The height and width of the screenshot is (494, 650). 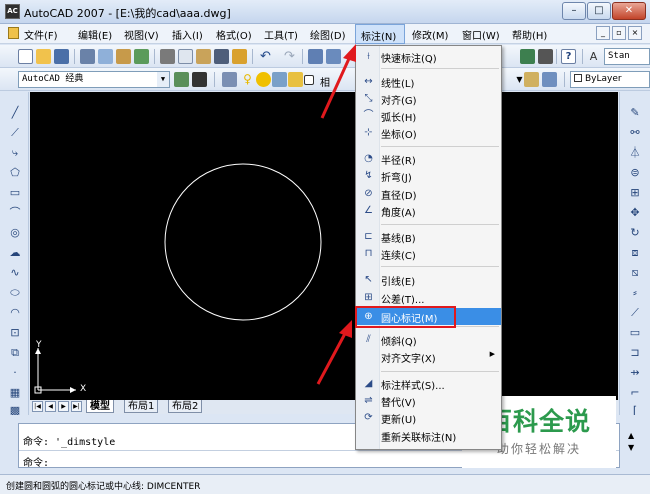 I want to click on menu-dimension: 标注(N), so click(x=380, y=34).